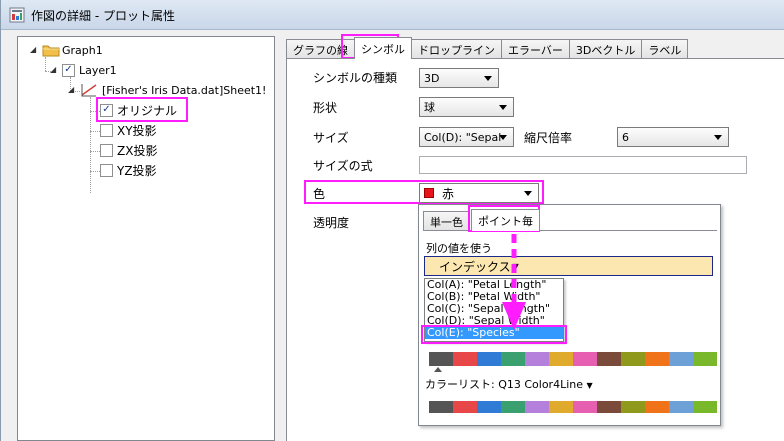 This screenshot has height=441, width=784. Describe the element at coordinates (331, 223) in the screenshot. I see `transparency-label: 透明度` at that location.